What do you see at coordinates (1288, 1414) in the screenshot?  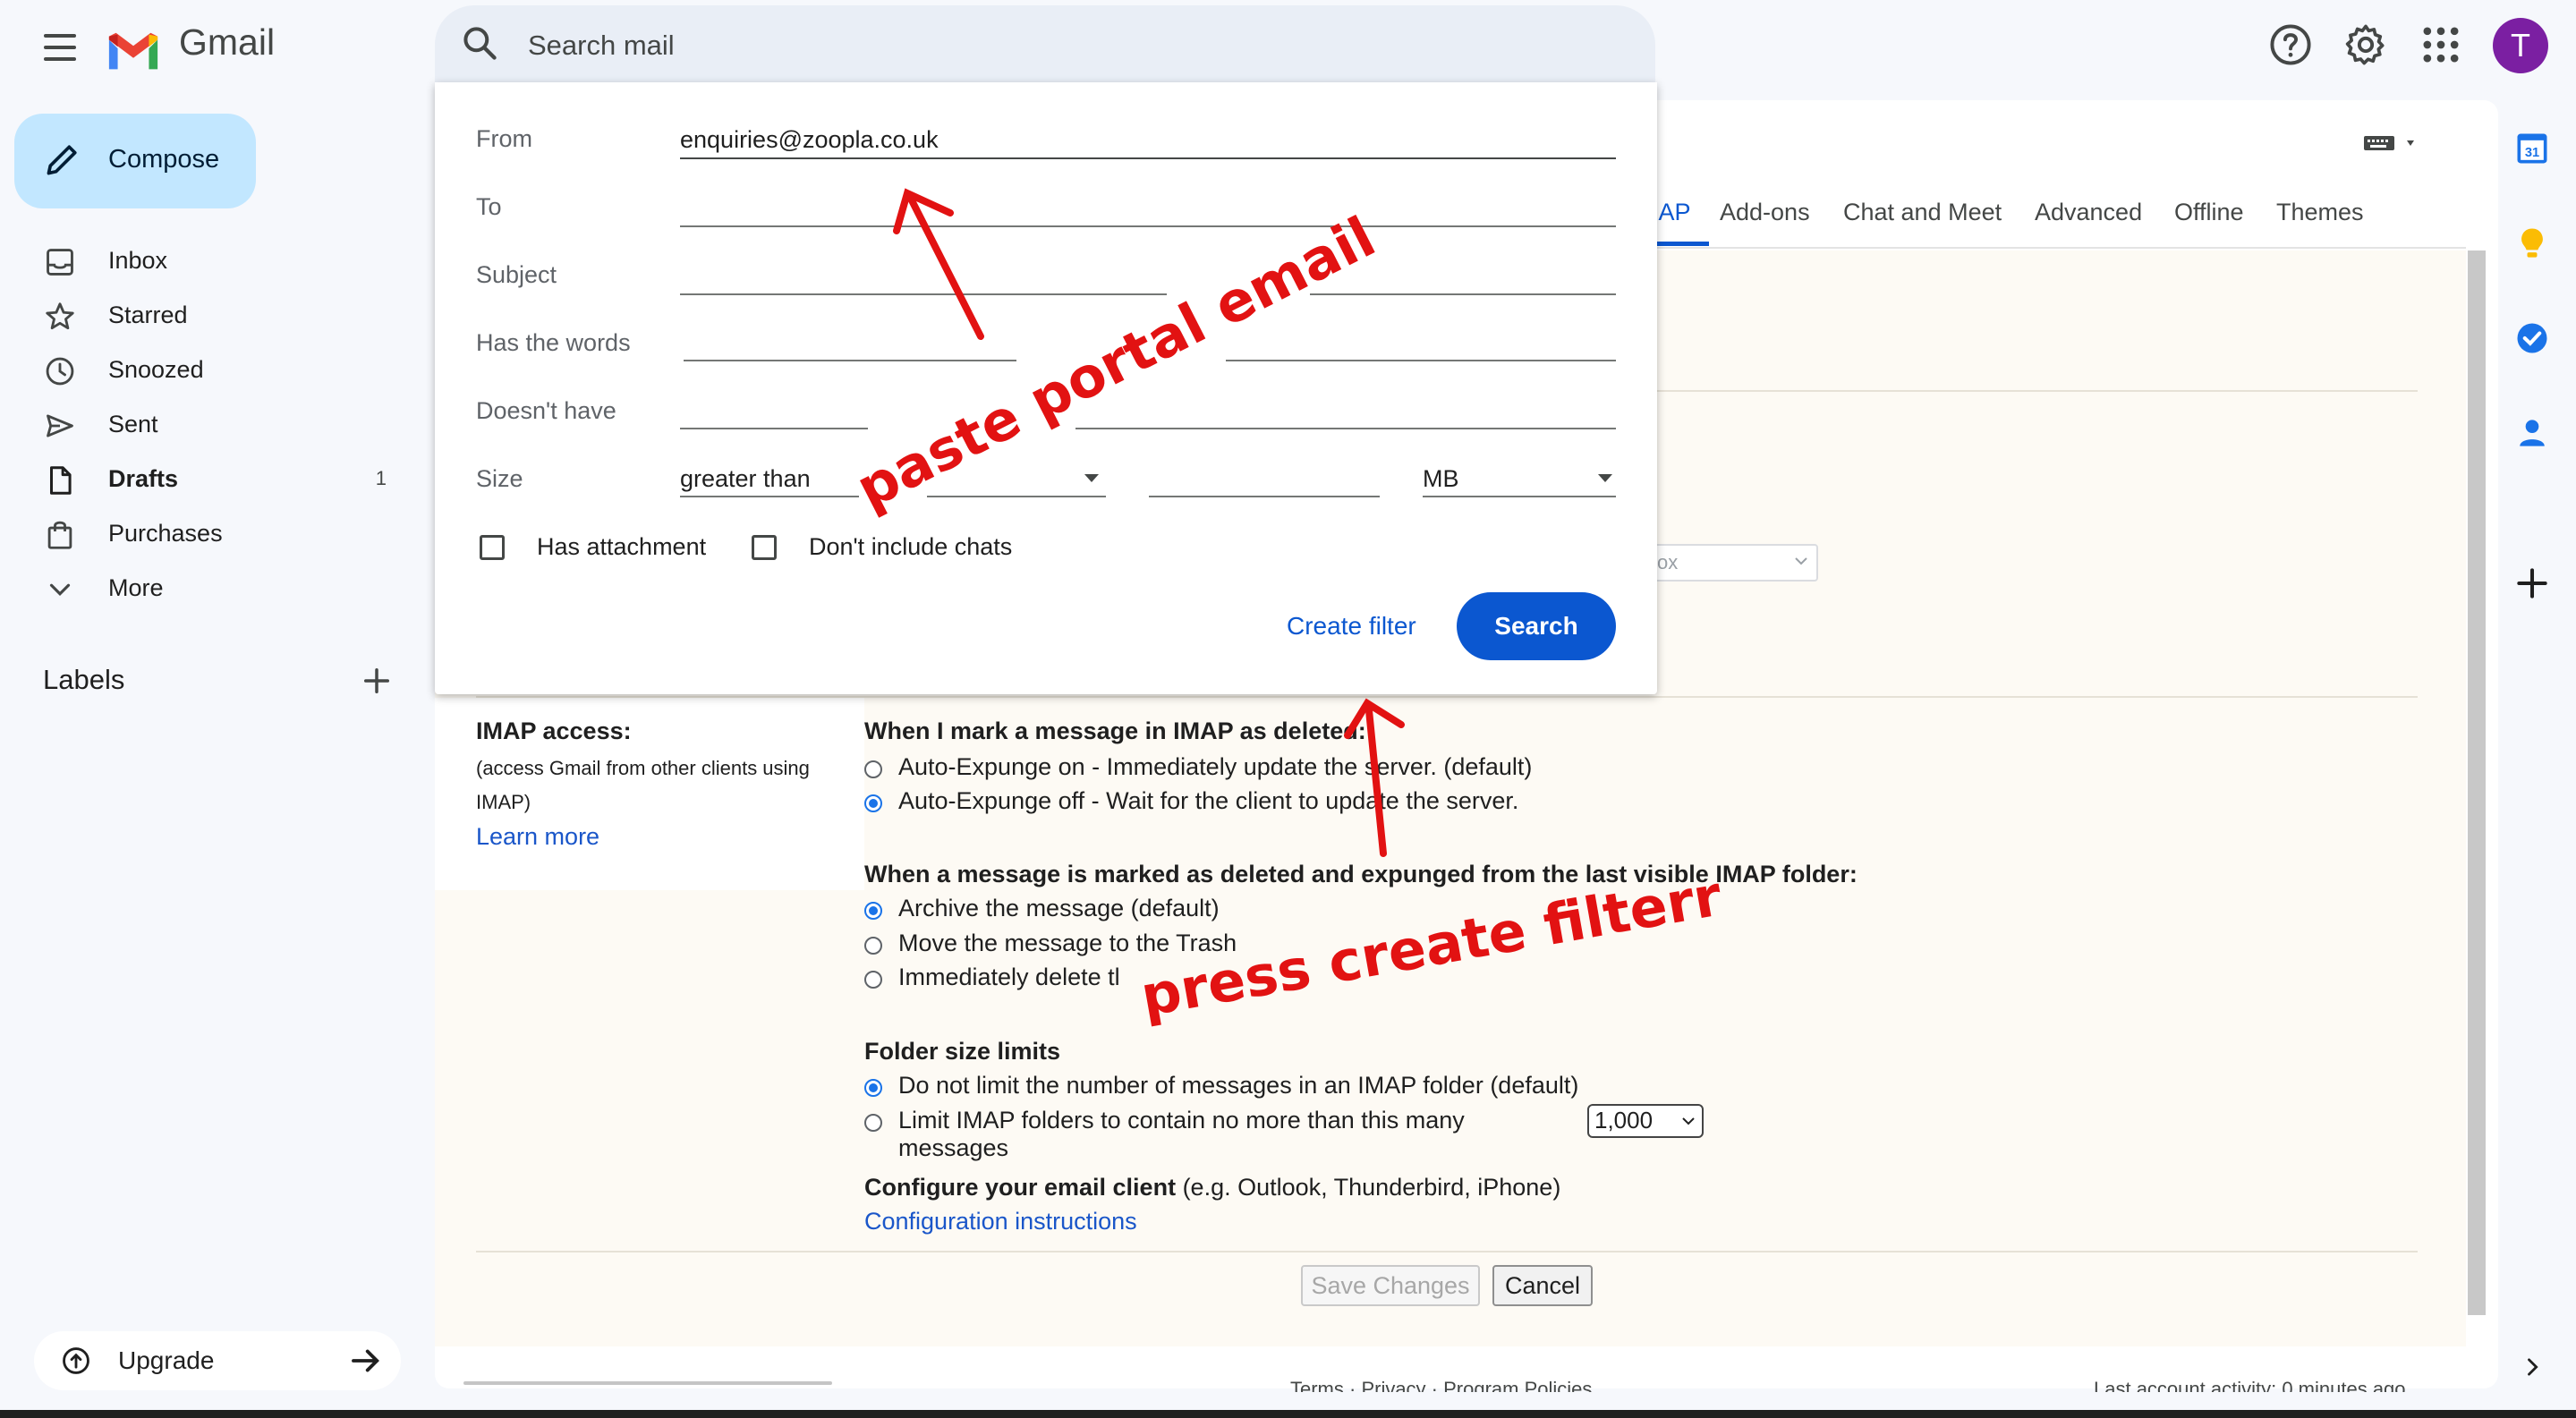 I see `window-bottom-edge` at bounding box center [1288, 1414].